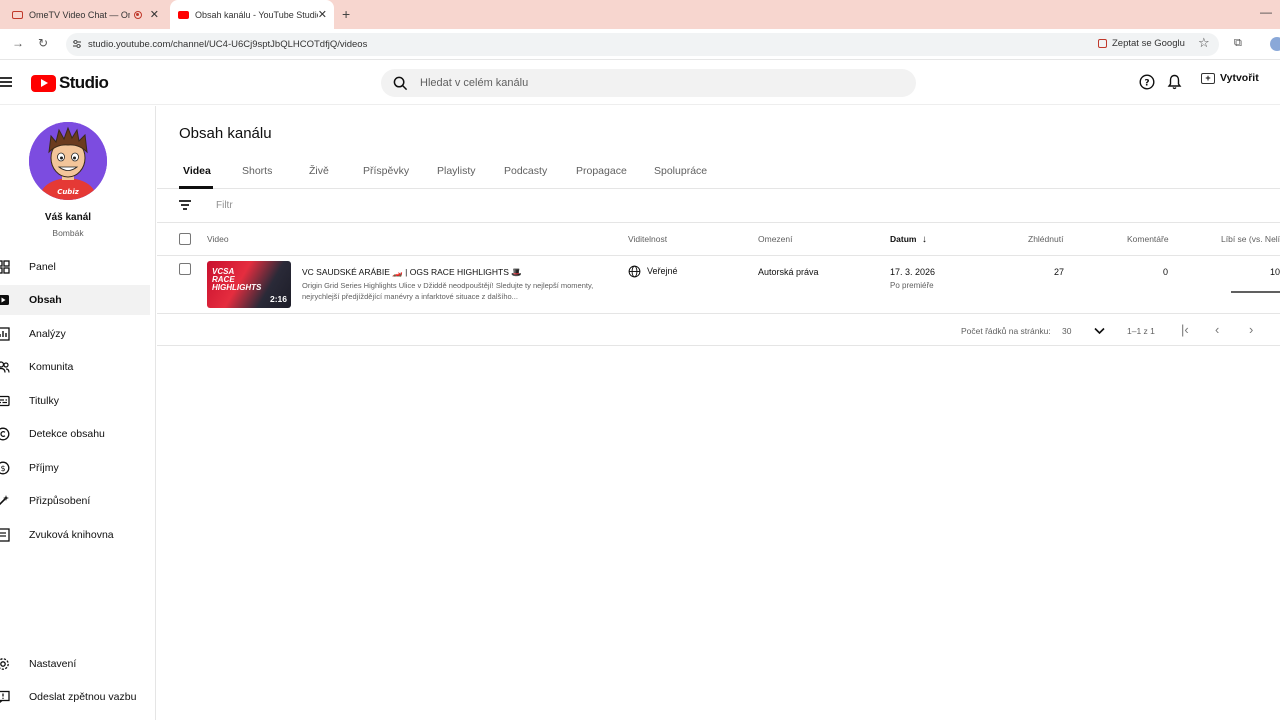  I want to click on create-button: + Vytvořit, so click(1230, 78).